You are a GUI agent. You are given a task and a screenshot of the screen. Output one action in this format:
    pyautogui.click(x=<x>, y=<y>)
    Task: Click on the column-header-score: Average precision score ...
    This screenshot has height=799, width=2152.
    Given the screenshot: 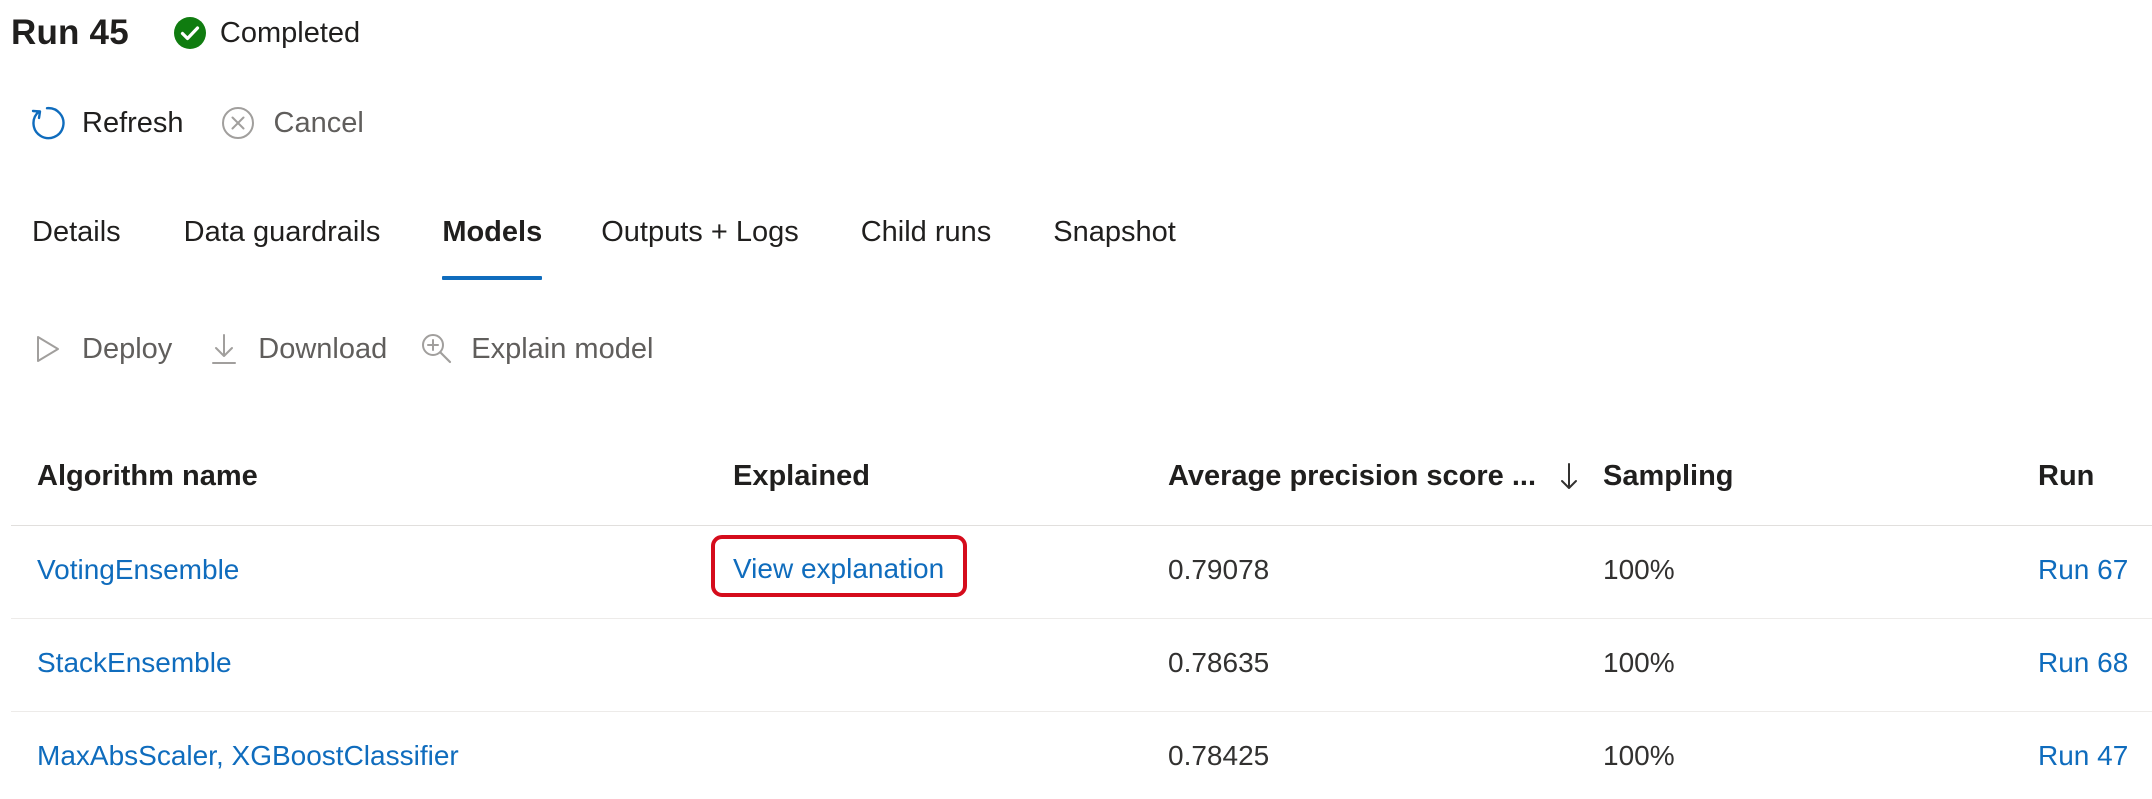 What is the action you would take?
    pyautogui.click(x=1374, y=476)
    